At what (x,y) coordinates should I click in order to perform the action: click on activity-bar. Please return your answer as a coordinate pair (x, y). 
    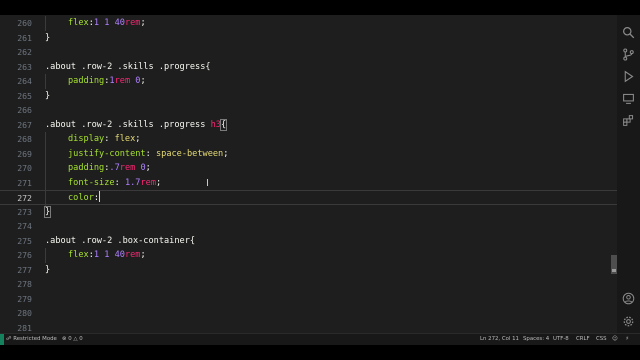
    Looking at the image, I should click on (628, 174).